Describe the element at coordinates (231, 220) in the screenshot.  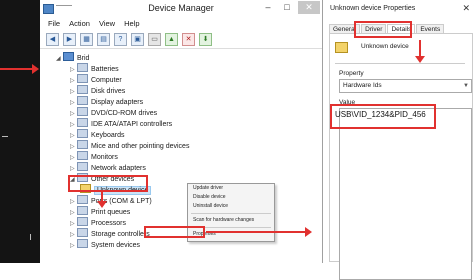
I see `menu-item-scan-hardware: Scan for hardware changes` at that location.